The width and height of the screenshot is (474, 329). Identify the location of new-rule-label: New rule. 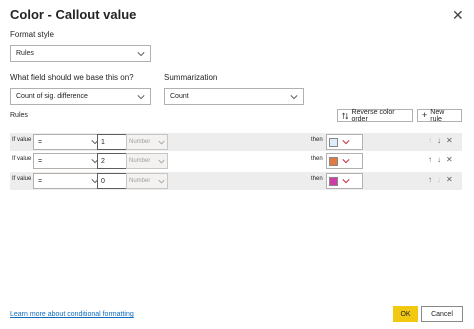
(437, 115).